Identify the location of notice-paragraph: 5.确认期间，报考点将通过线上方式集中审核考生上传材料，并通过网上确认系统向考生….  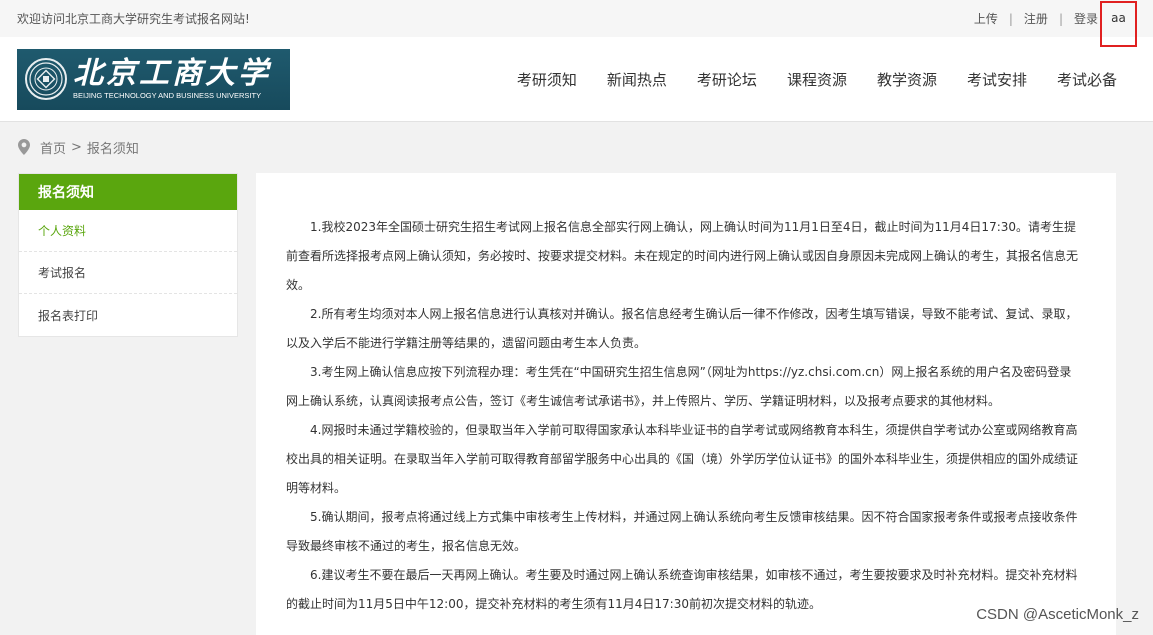
(682, 531).